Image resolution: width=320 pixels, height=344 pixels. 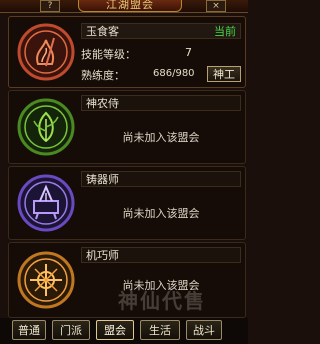 I want to click on proficiency-value: 686/980, so click(x=174, y=73).